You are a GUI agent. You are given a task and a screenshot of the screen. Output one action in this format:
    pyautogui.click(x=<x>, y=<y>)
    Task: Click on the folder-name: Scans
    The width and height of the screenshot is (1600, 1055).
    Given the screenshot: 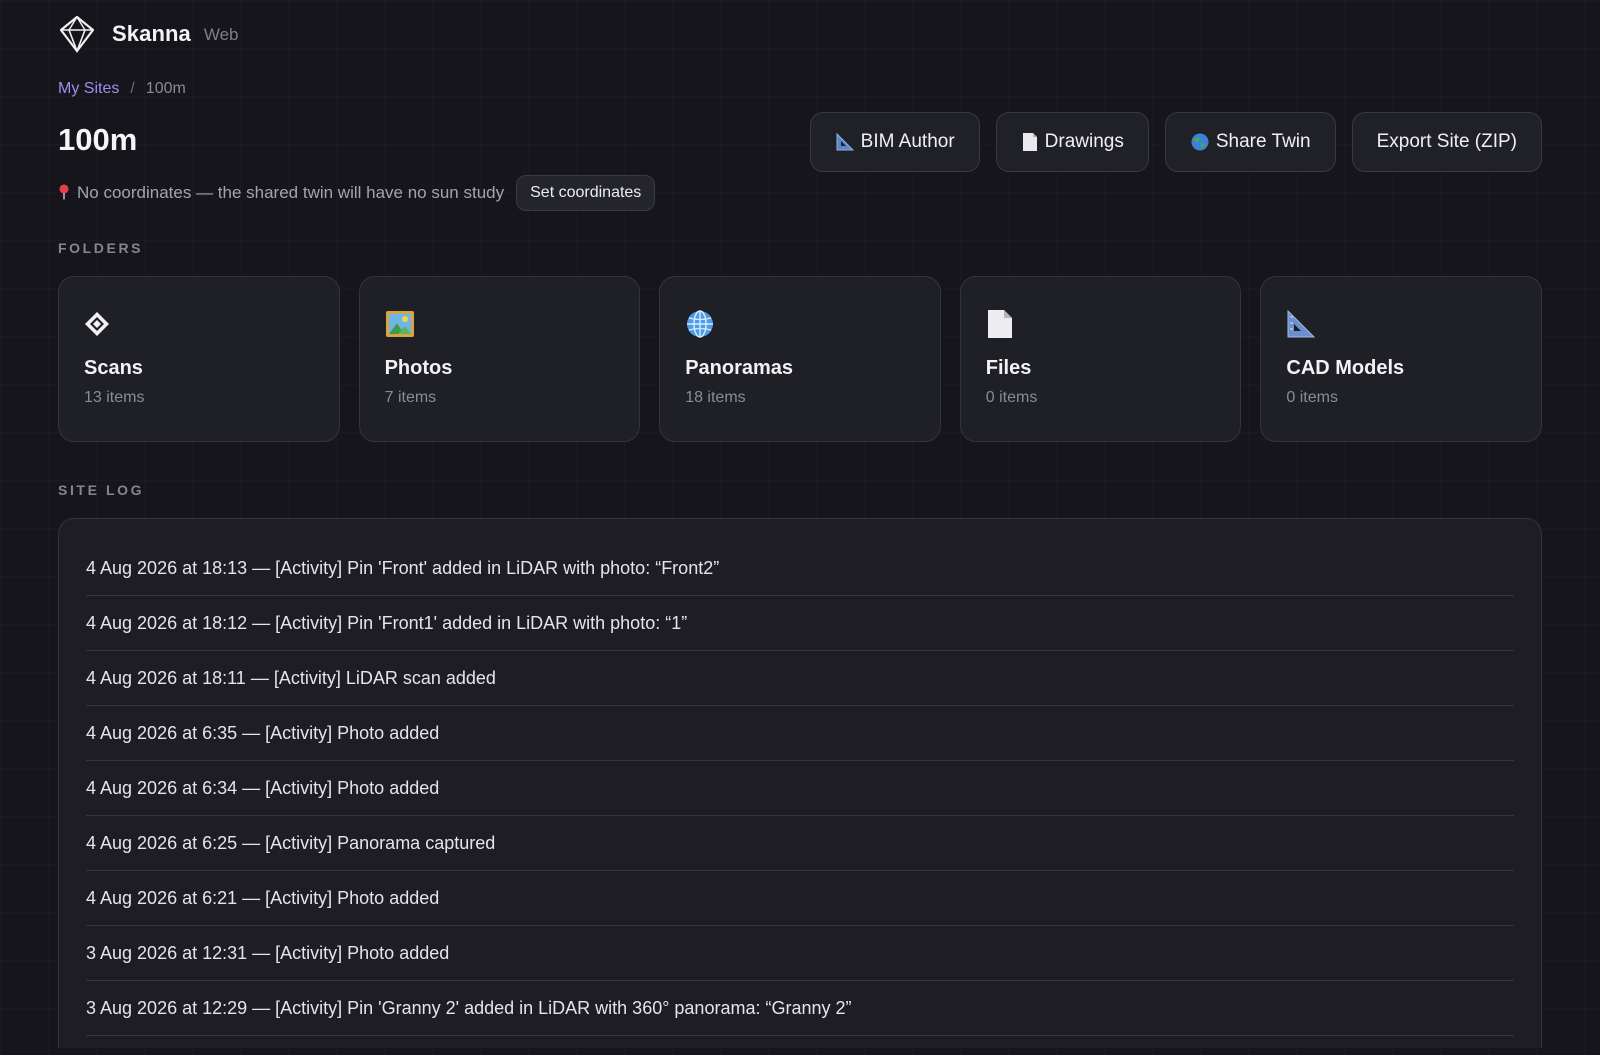 What is the action you would take?
    pyautogui.click(x=113, y=368)
    